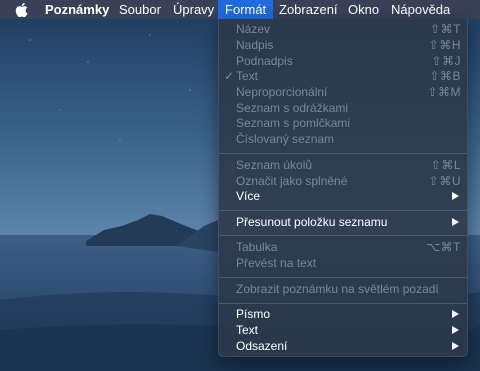  I want to click on shortcut-label: ⇧⌘J, so click(446, 61).